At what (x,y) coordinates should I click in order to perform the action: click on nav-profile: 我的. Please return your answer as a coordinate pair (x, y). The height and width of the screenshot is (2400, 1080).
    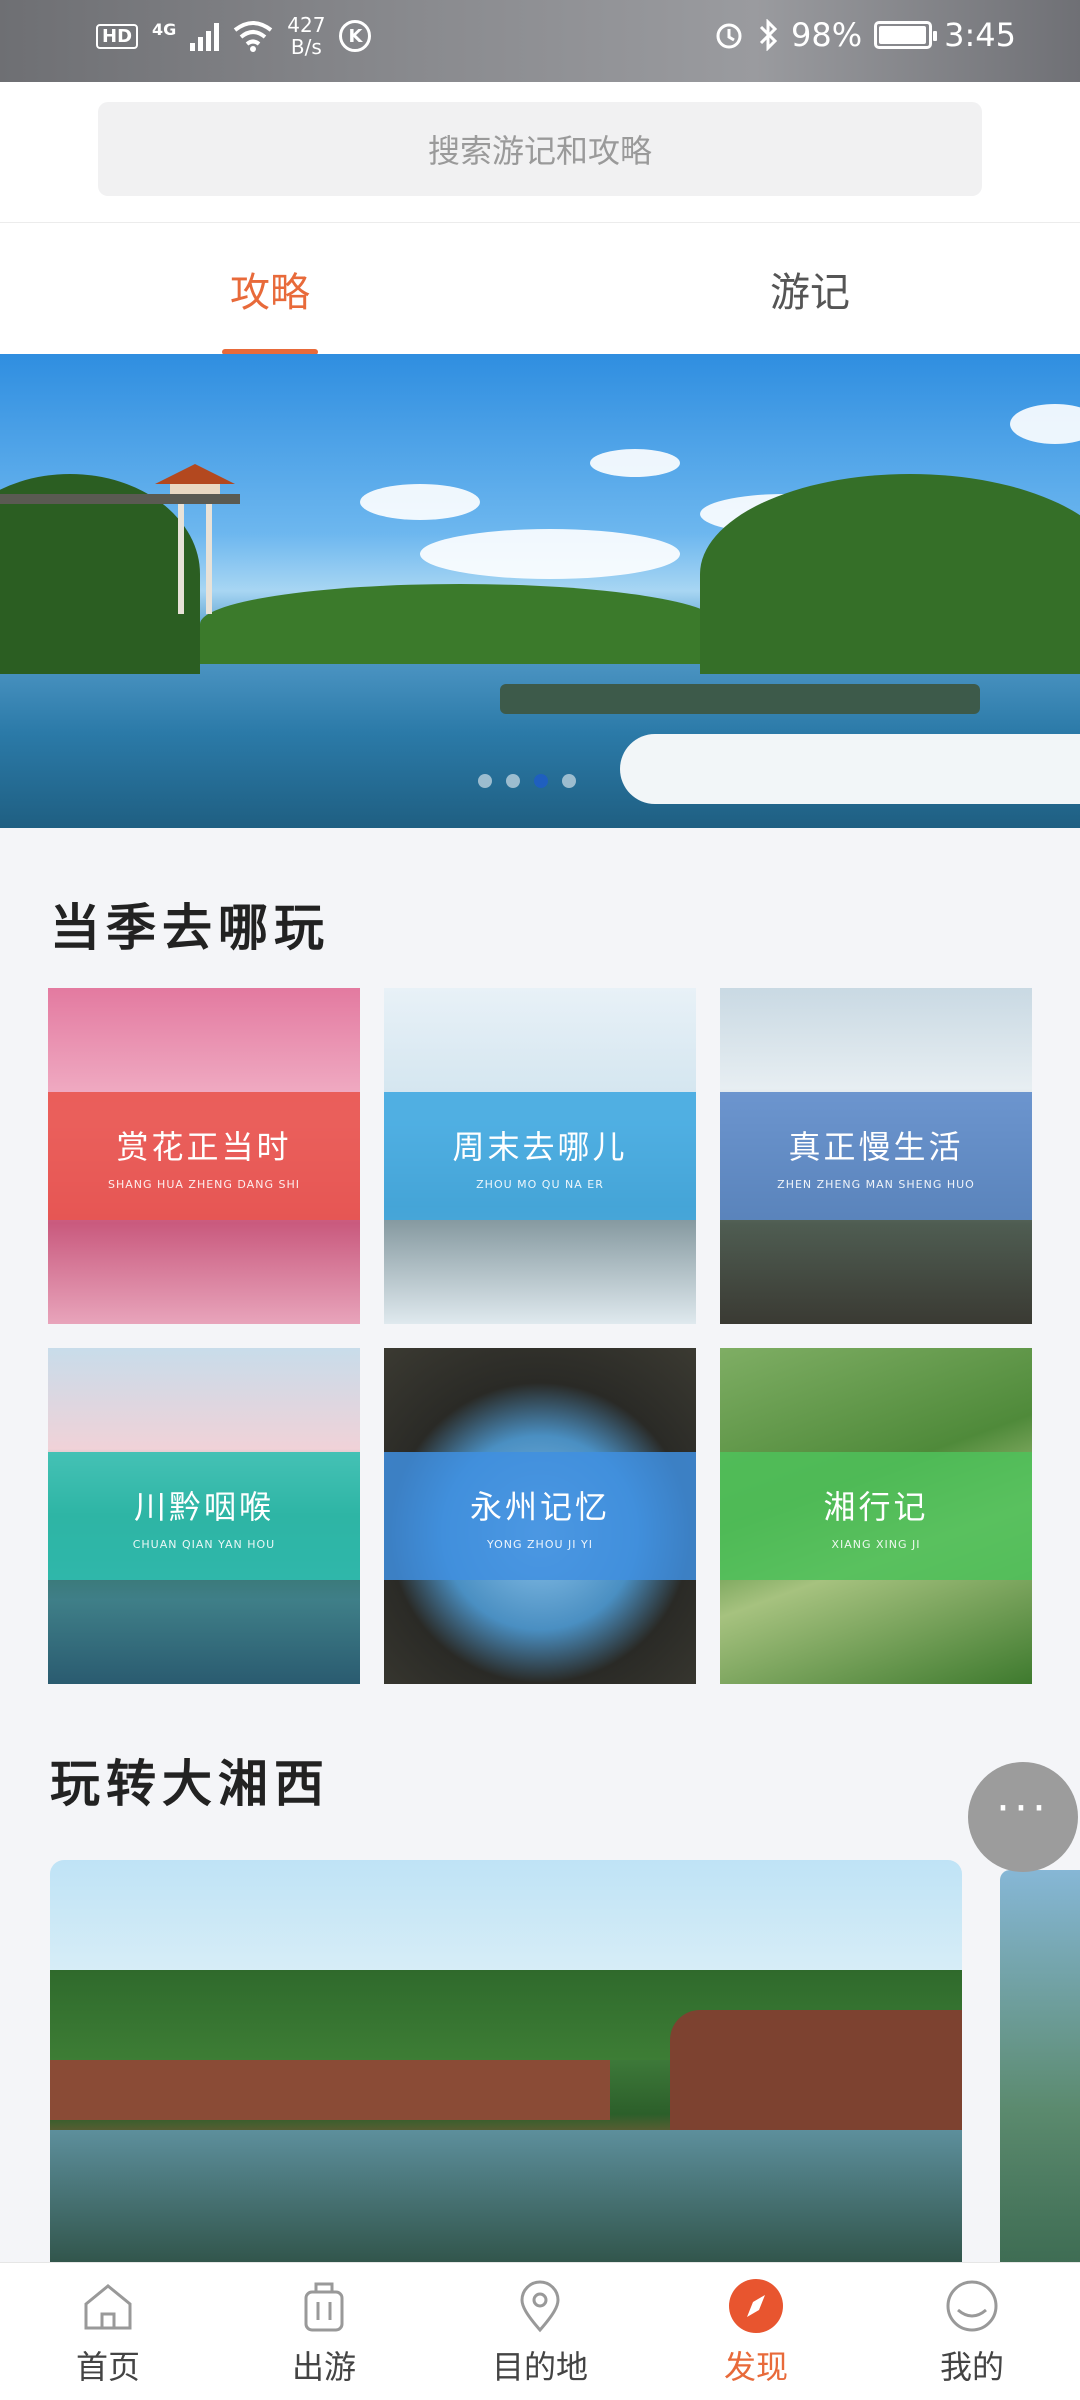
    Looking at the image, I should click on (972, 2331).